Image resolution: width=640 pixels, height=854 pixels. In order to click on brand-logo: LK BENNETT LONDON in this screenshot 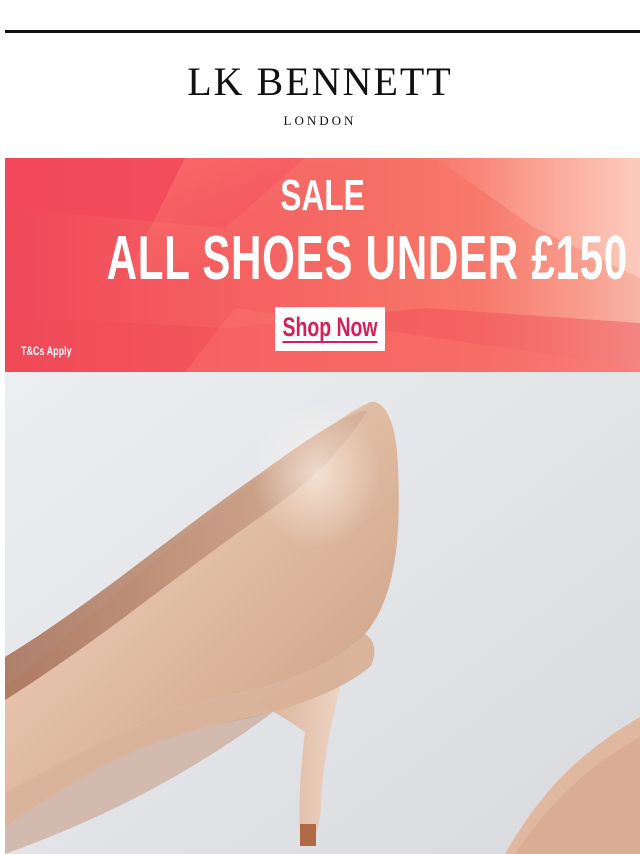, I will do `click(320, 93)`.